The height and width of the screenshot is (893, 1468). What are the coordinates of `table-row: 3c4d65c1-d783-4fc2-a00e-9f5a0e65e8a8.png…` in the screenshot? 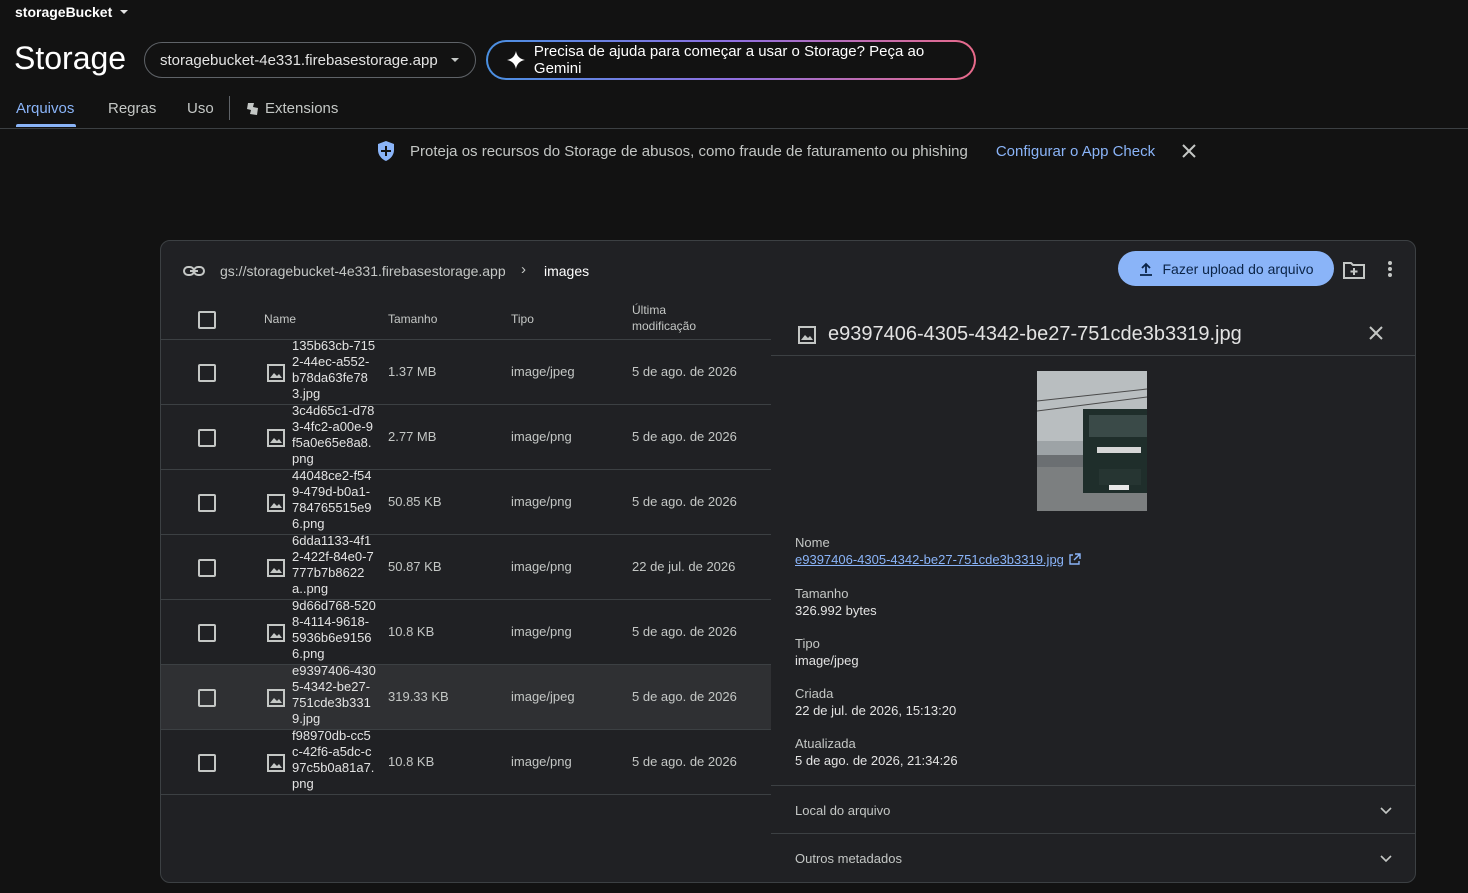 It's located at (466, 436).